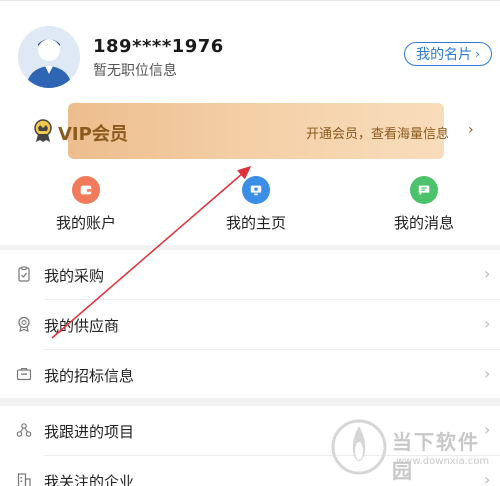  What do you see at coordinates (24, 374) in the screenshot?
I see `tender-icon` at bounding box center [24, 374].